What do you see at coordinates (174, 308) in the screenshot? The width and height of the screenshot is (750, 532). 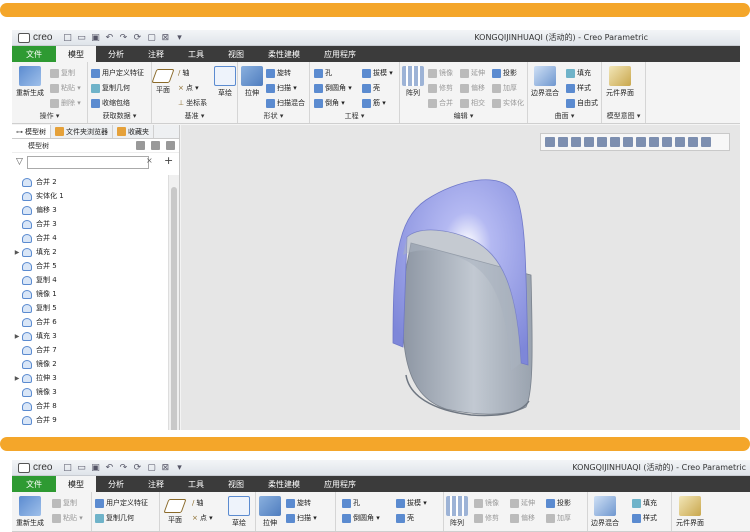 I see `scrollbar-thumb` at bounding box center [174, 308].